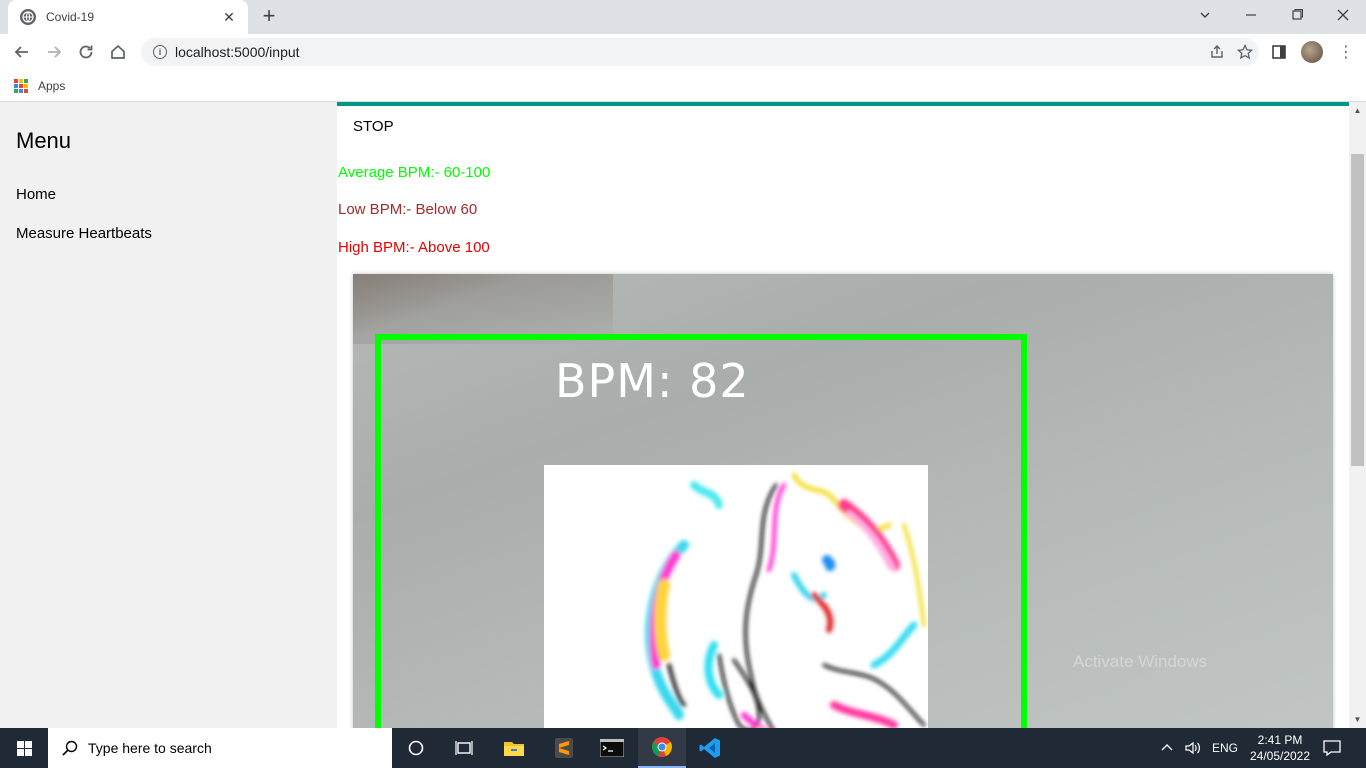 The width and height of the screenshot is (1366, 768). Describe the element at coordinates (416, 748) in the screenshot. I see `cortana-icon` at that location.